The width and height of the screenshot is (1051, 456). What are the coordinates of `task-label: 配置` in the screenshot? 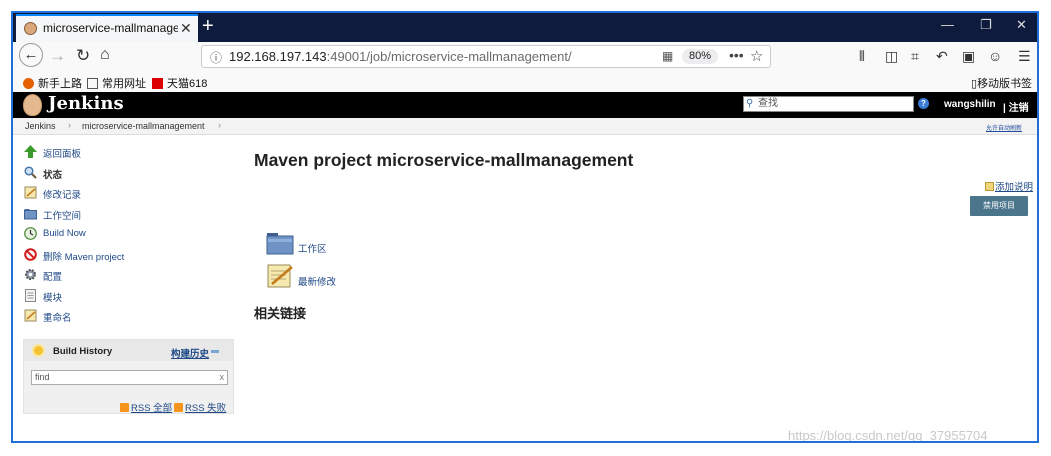 It's located at (53, 277).